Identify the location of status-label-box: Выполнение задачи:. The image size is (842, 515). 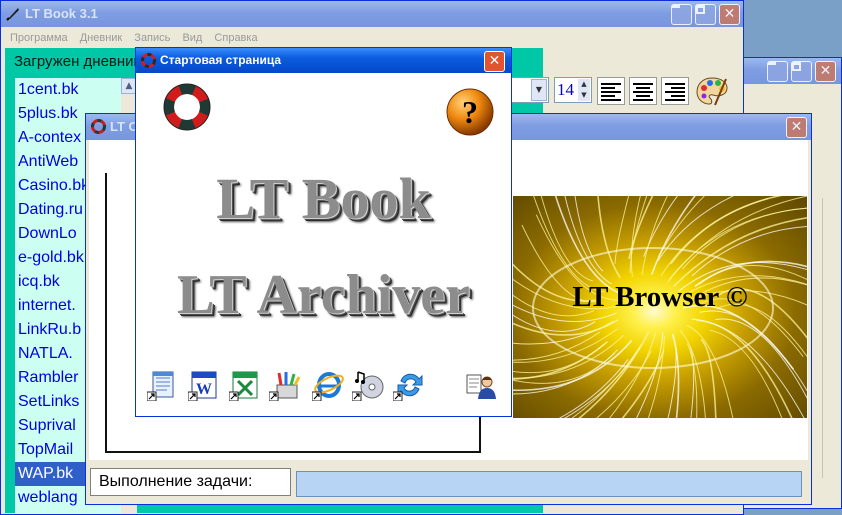
(190, 482).